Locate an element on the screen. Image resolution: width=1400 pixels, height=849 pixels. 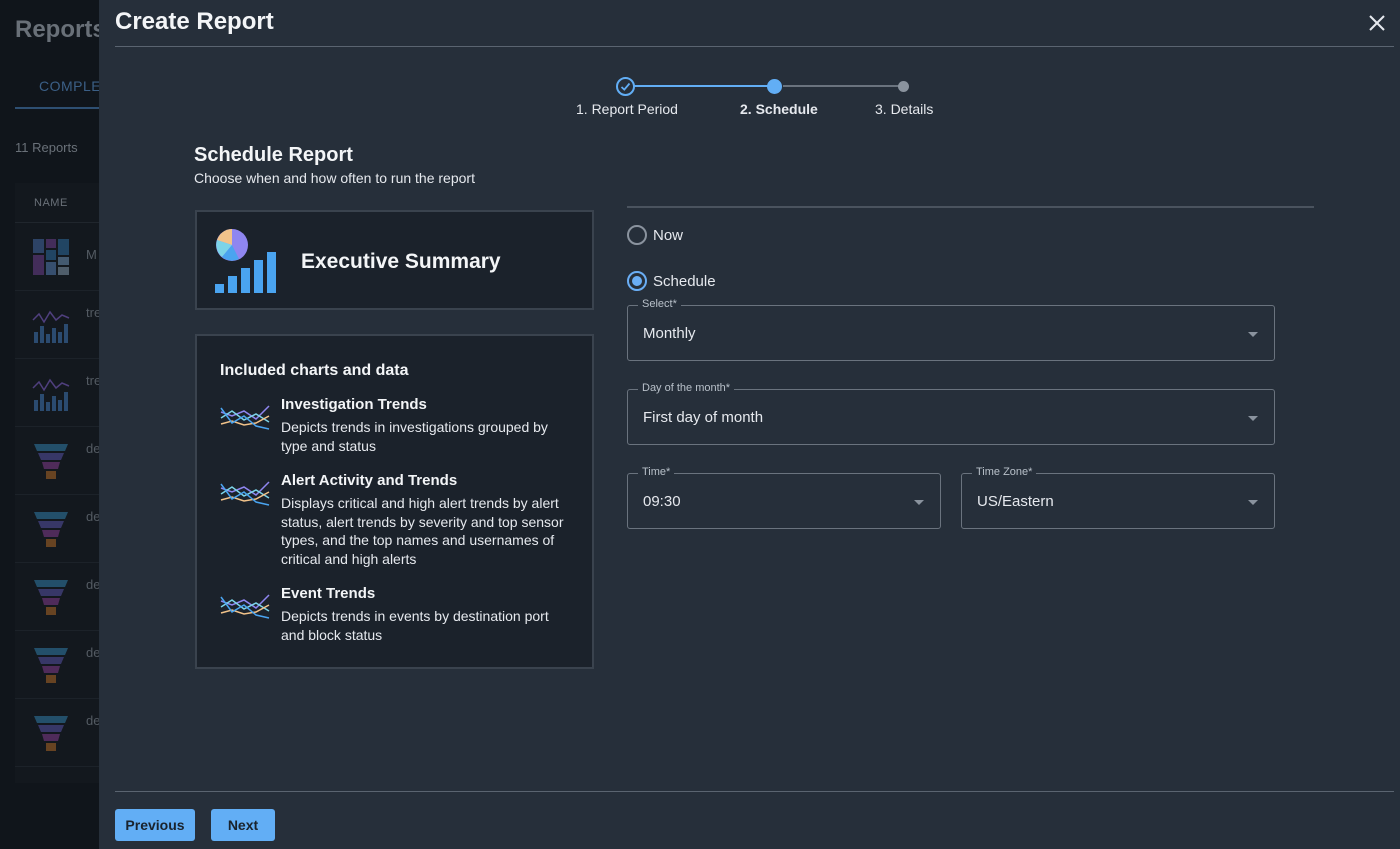
step-2-active-dot is located at coordinates (774, 86).